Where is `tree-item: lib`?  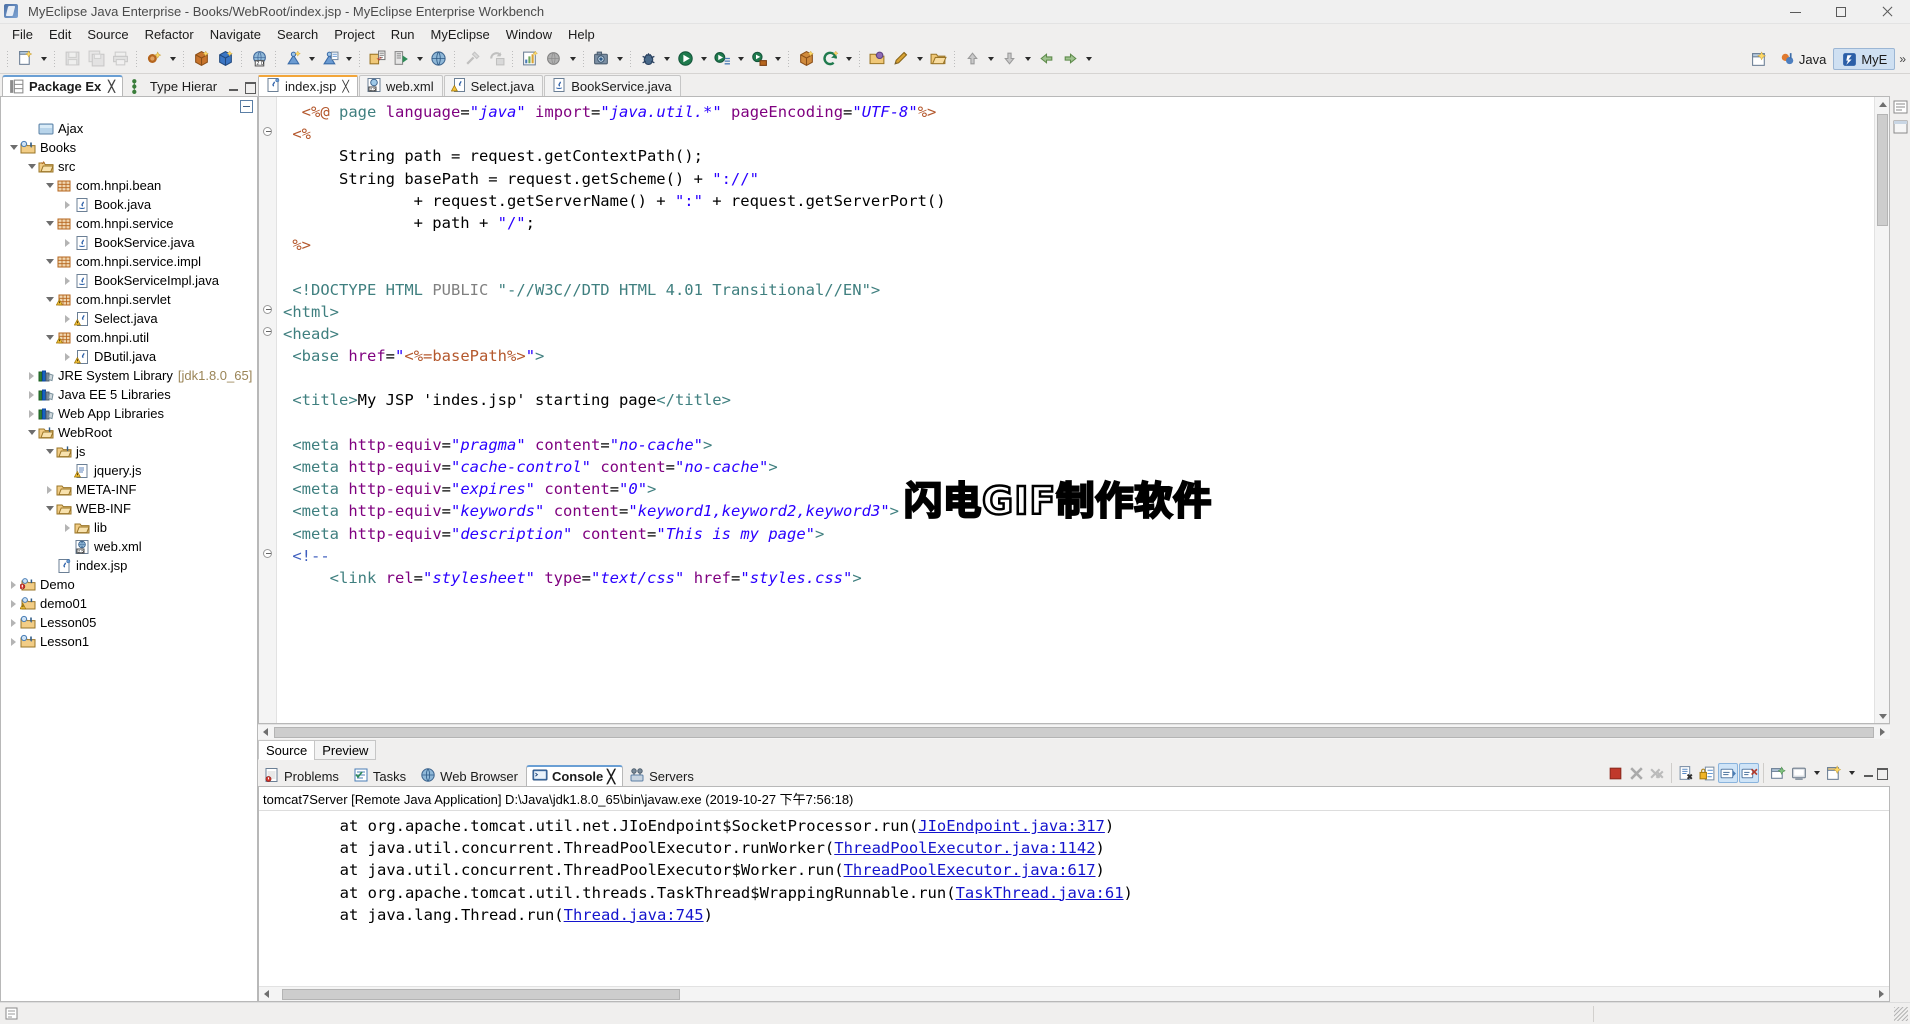
tree-item: lib is located at coordinates (129, 527).